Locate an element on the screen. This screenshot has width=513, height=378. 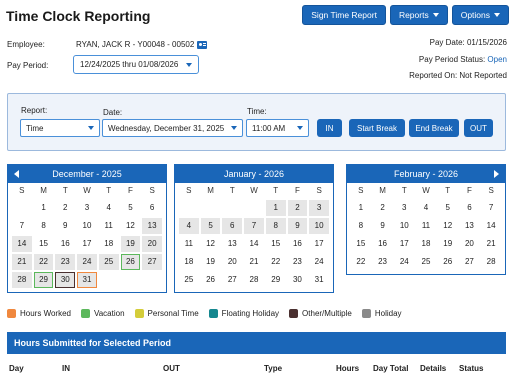
options-menu-button: Options is located at coordinates (480, 15).